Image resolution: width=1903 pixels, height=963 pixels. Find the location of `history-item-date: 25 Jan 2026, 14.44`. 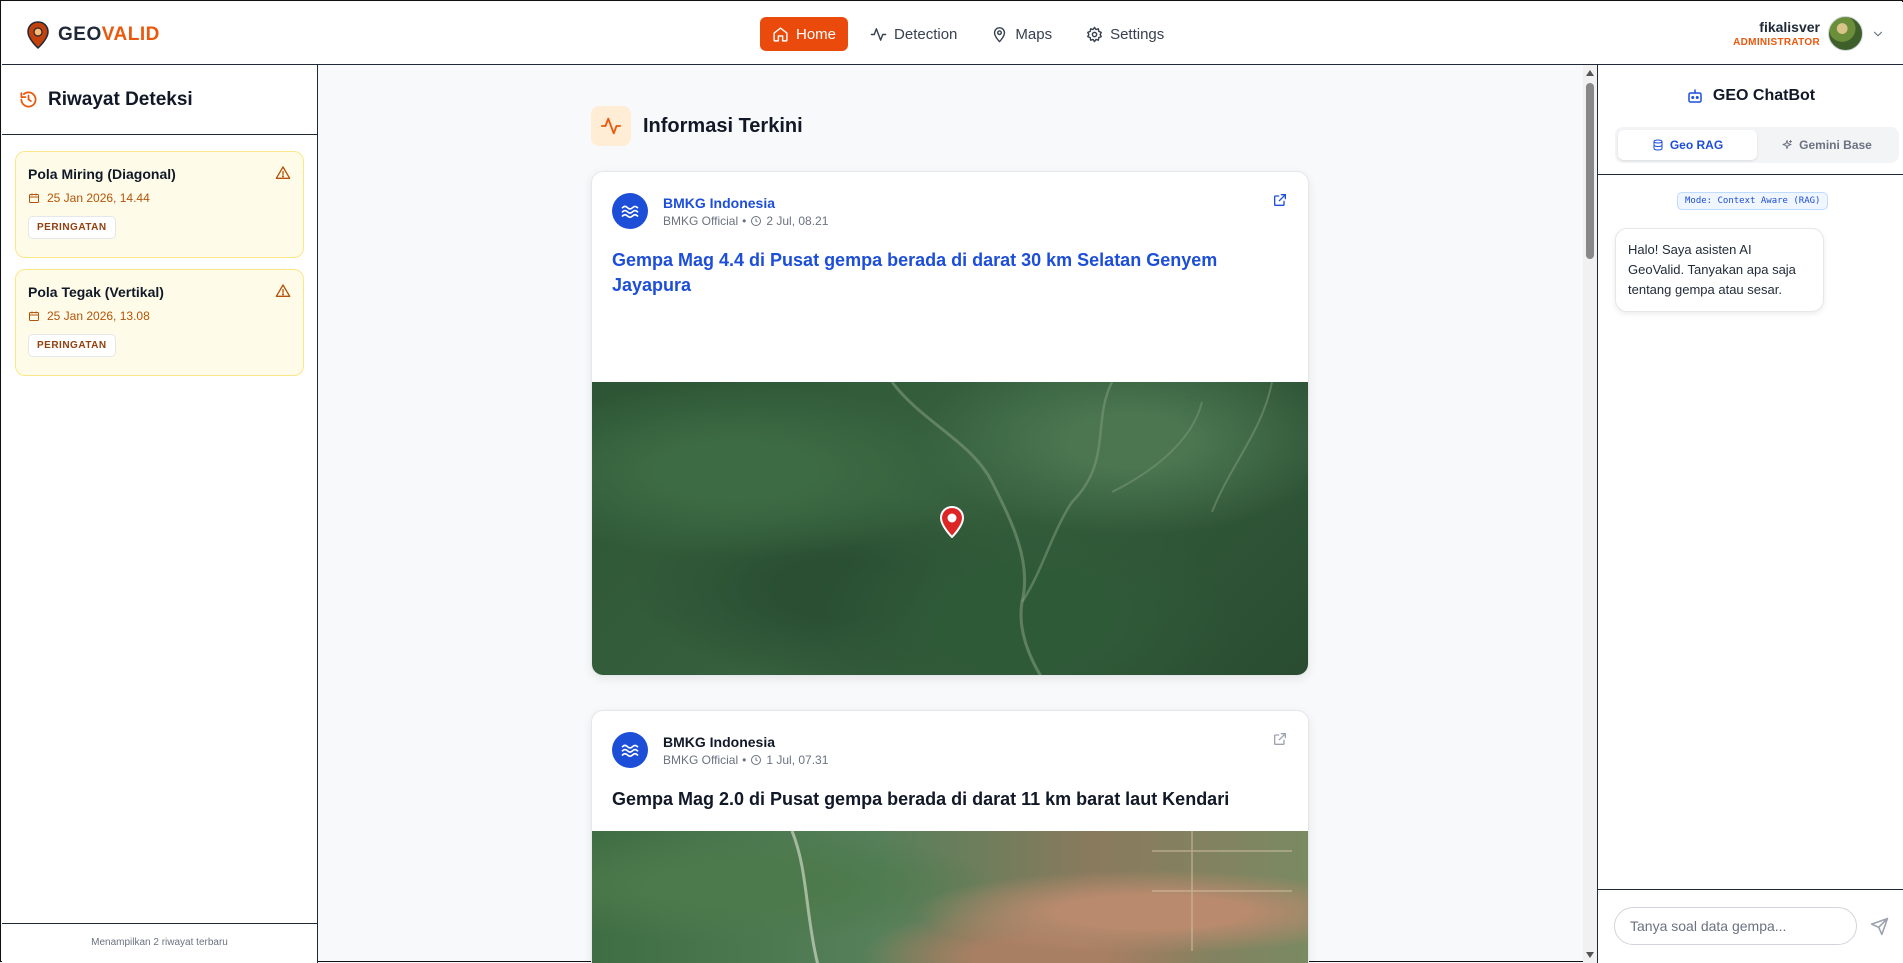

history-item-date: 25 Jan 2026, 14.44 is located at coordinates (159, 198).